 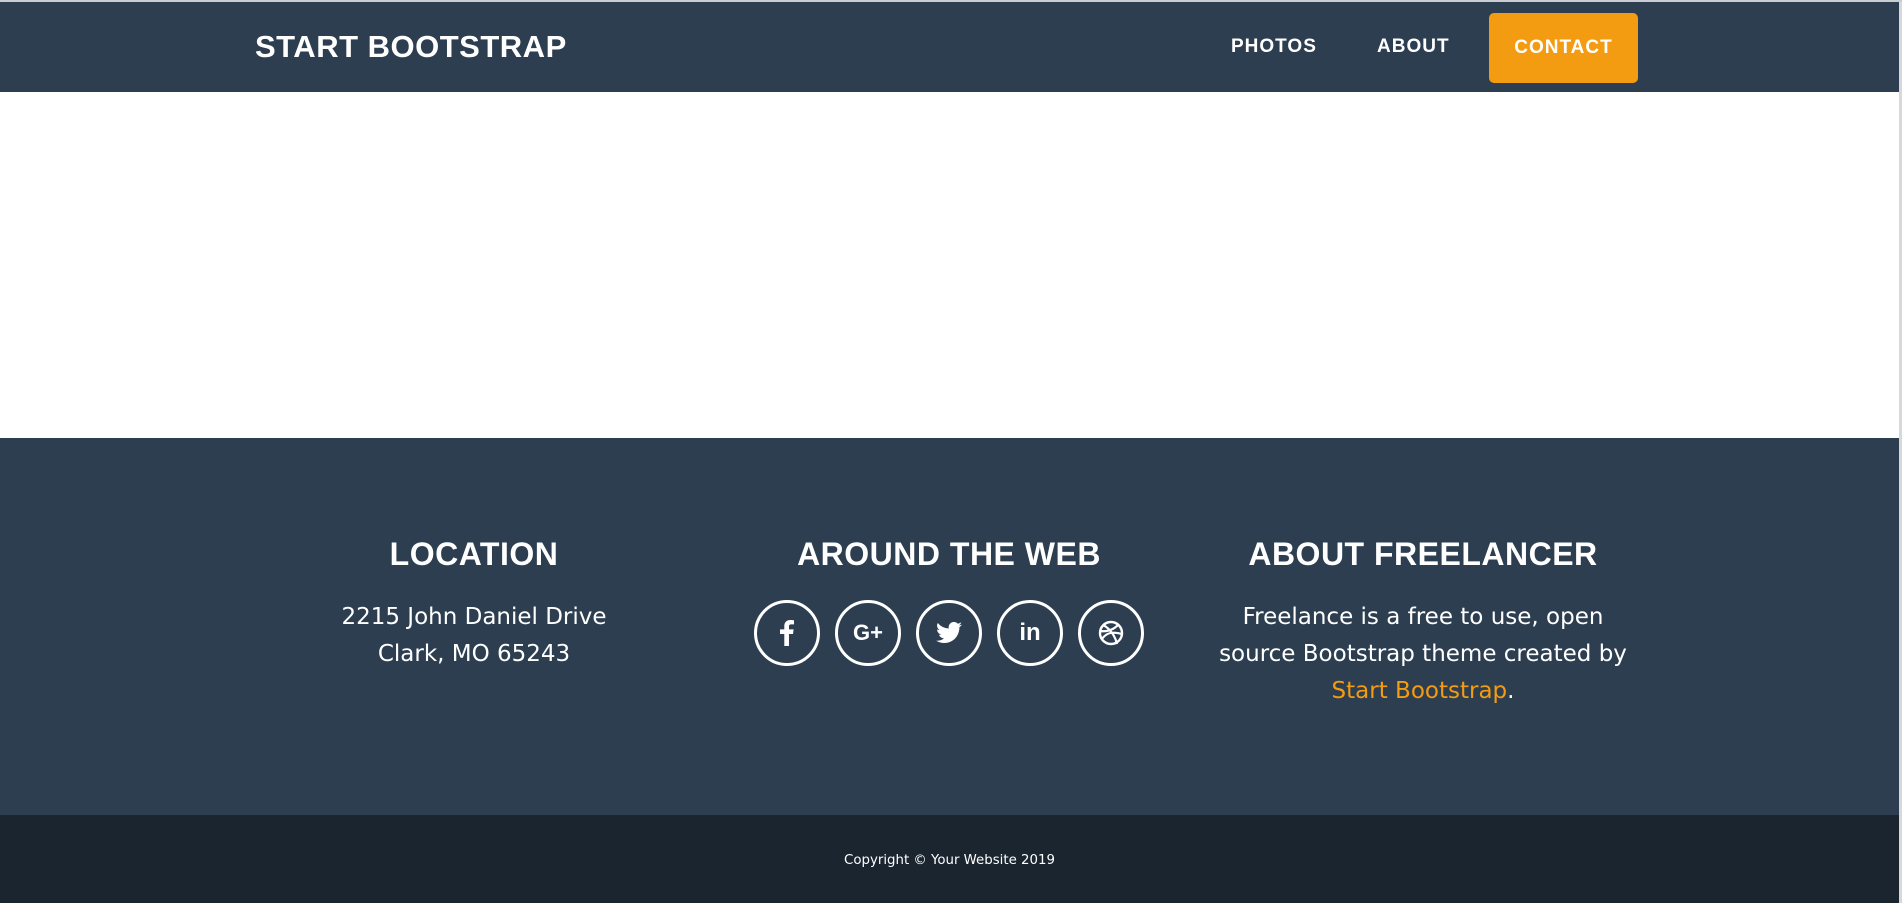 I want to click on location-address: 2215 John Daniel Drive Clark, MO 65243, so click(x=474, y=636).